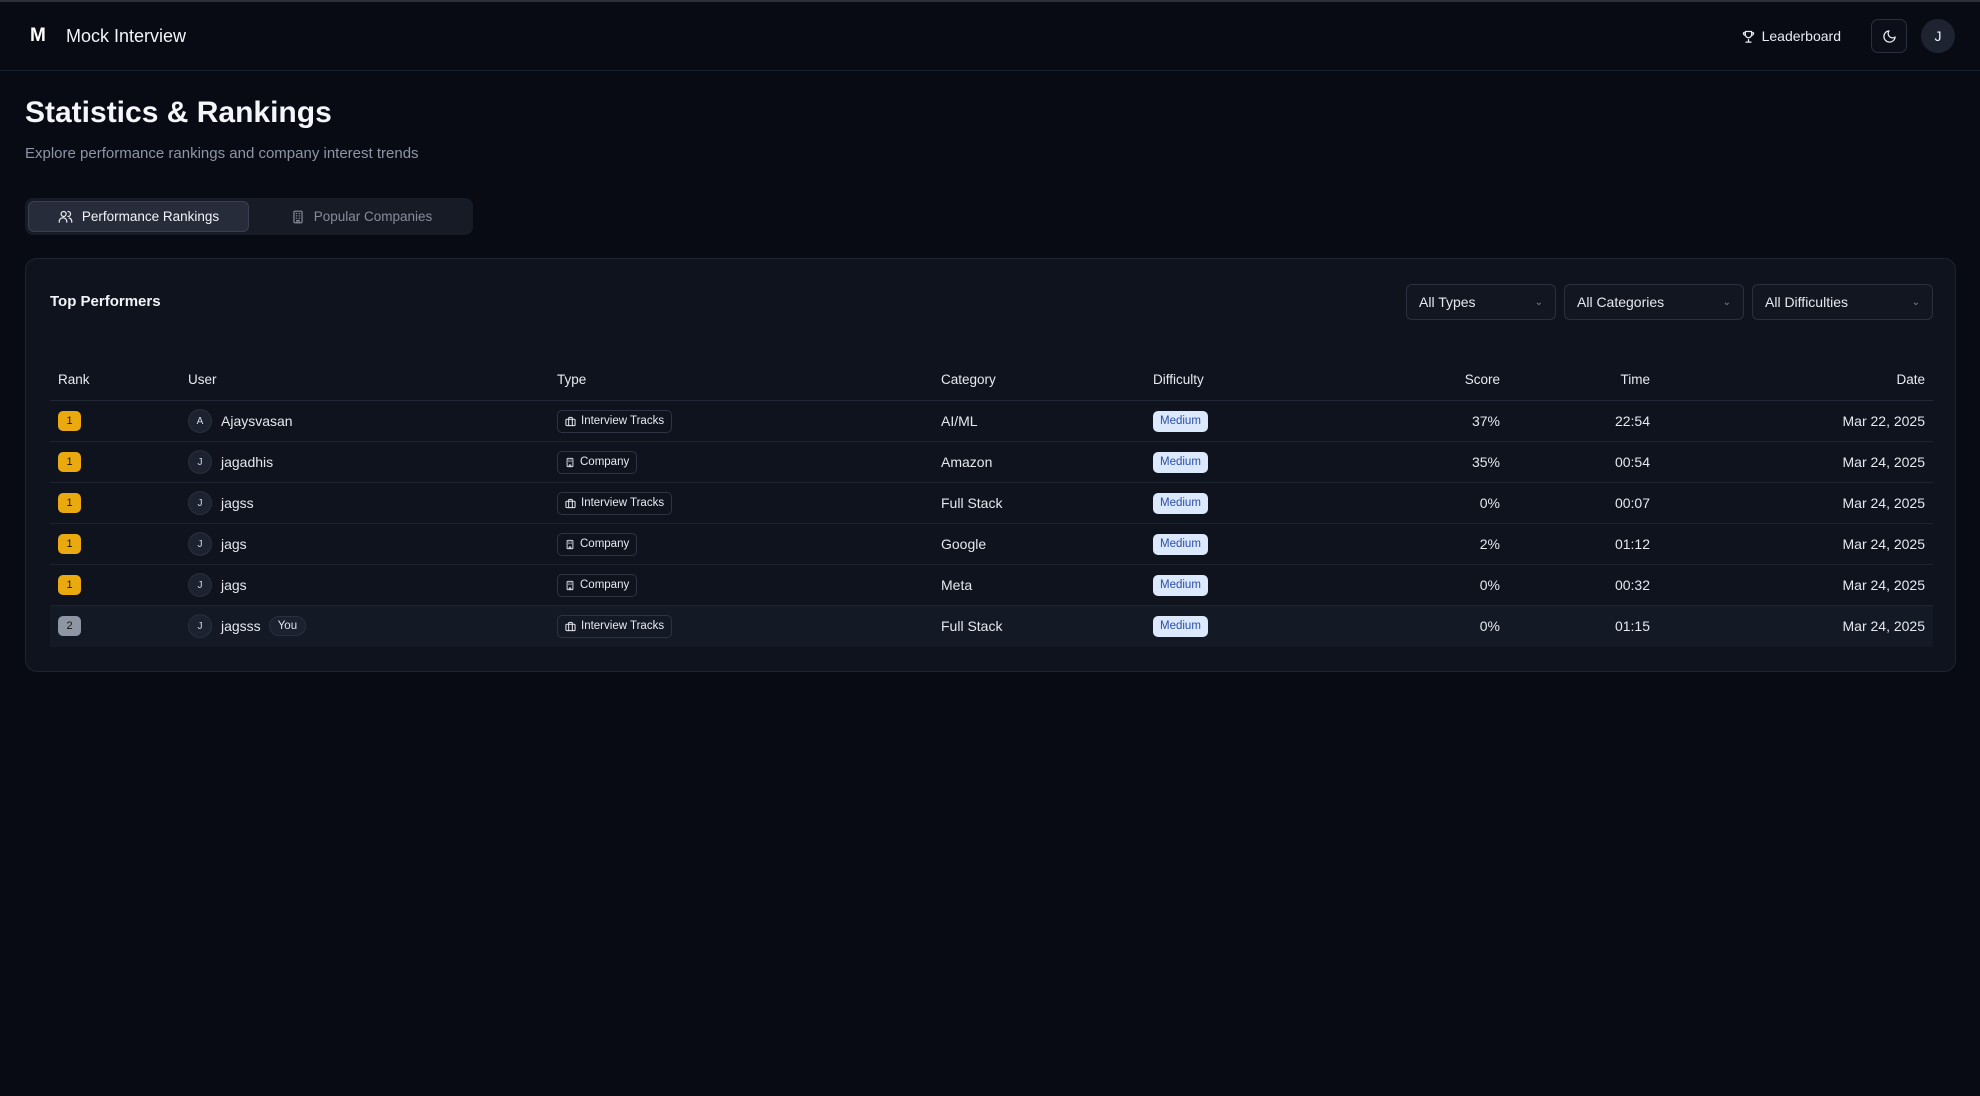 Image resolution: width=1980 pixels, height=1096 pixels. What do you see at coordinates (1481, 302) in the screenshot?
I see `type-filter-select: All Types ⌄` at bounding box center [1481, 302].